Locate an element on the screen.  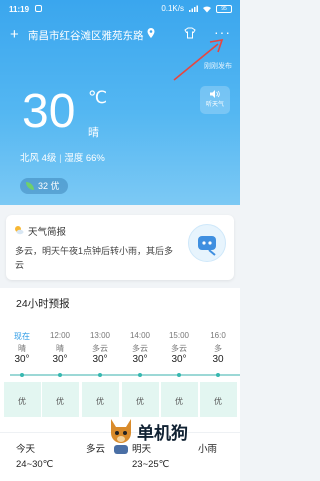
leaf-icon is located at coordinates (30, 186).